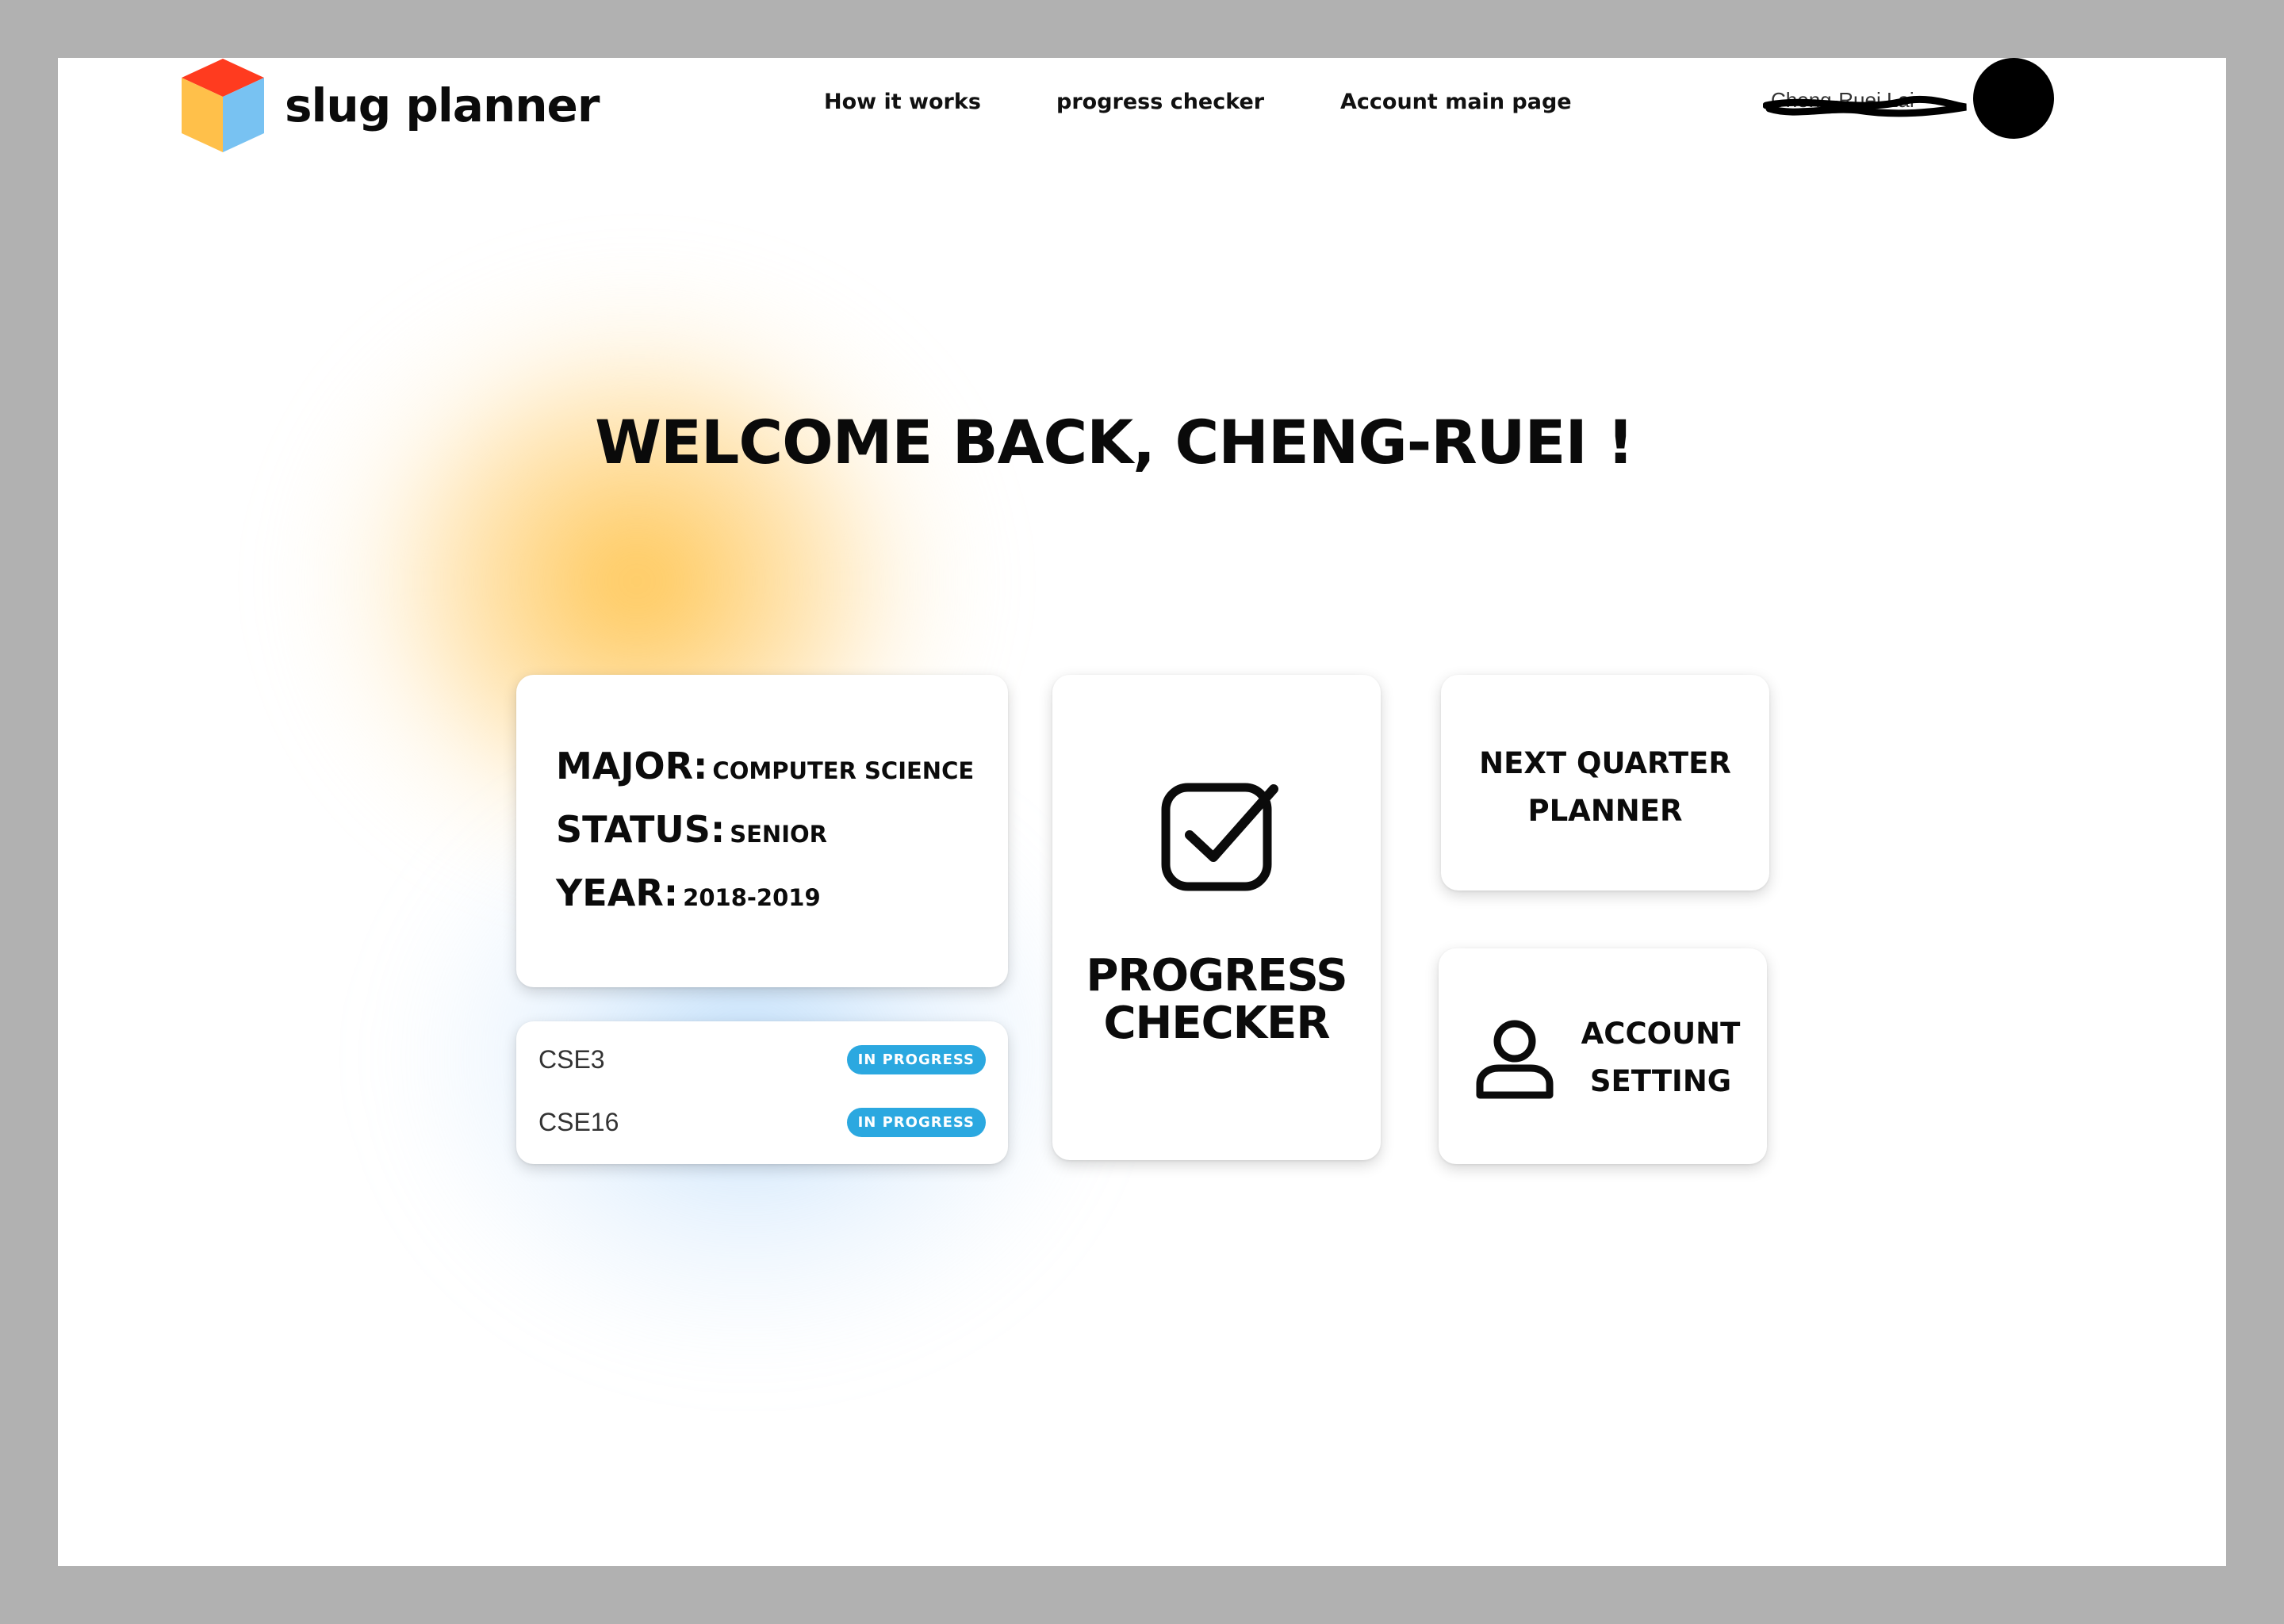 The height and width of the screenshot is (1624, 2284). What do you see at coordinates (1216, 976) in the screenshot?
I see `progress-label-line1: PROGRESS` at bounding box center [1216, 976].